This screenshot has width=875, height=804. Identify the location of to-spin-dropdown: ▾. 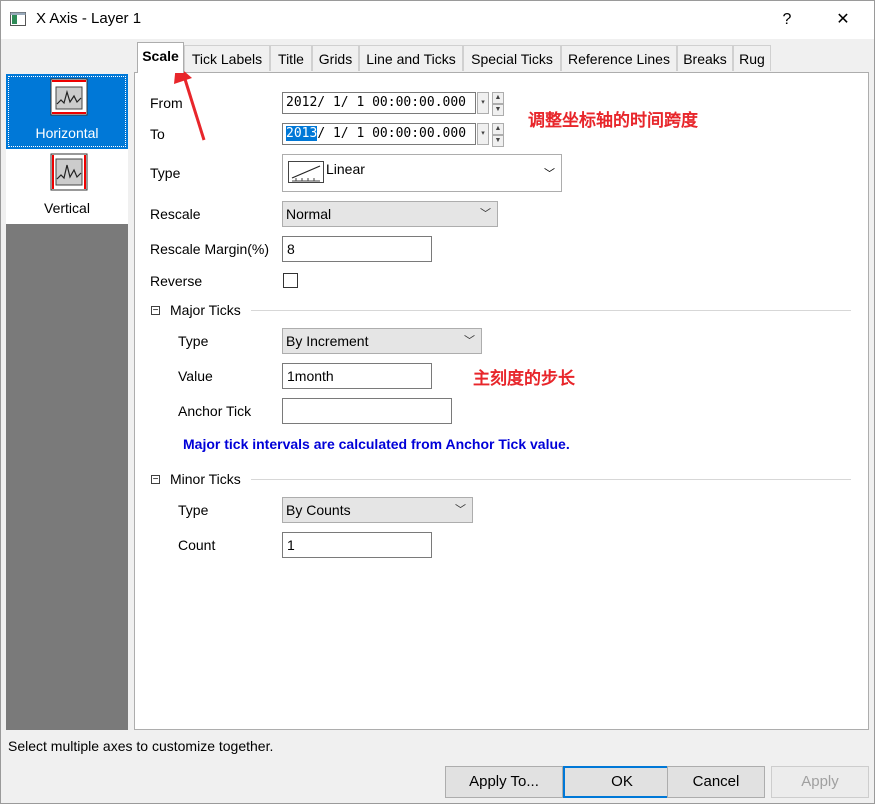
(483, 134).